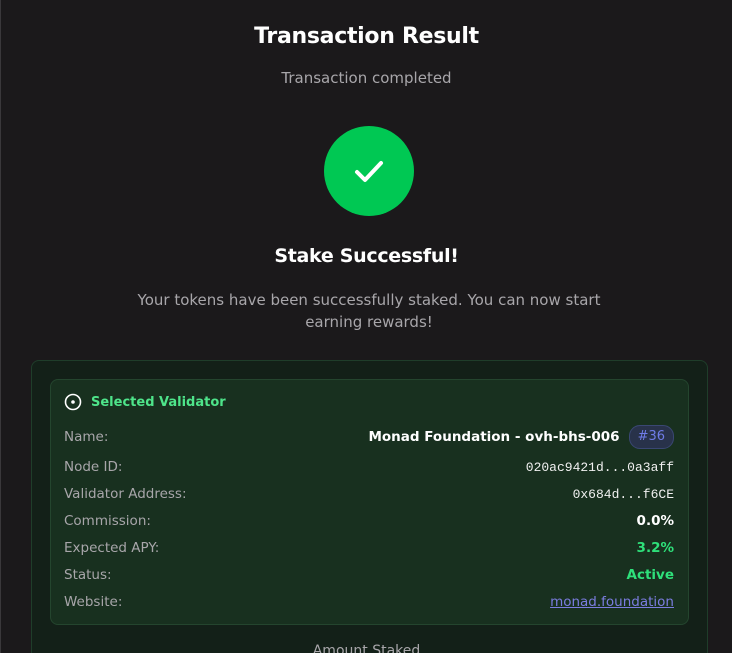 This screenshot has width=732, height=653. What do you see at coordinates (366, 36) in the screenshot?
I see `page-title: Transaction Result` at bounding box center [366, 36].